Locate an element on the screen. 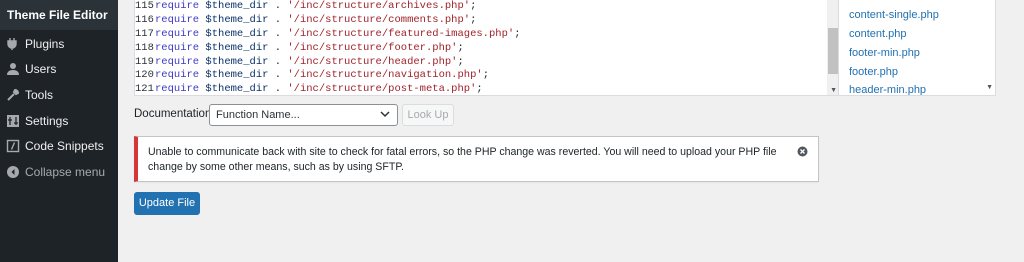 This screenshot has height=262, width=1024. plug-icon is located at coordinates (13, 44).